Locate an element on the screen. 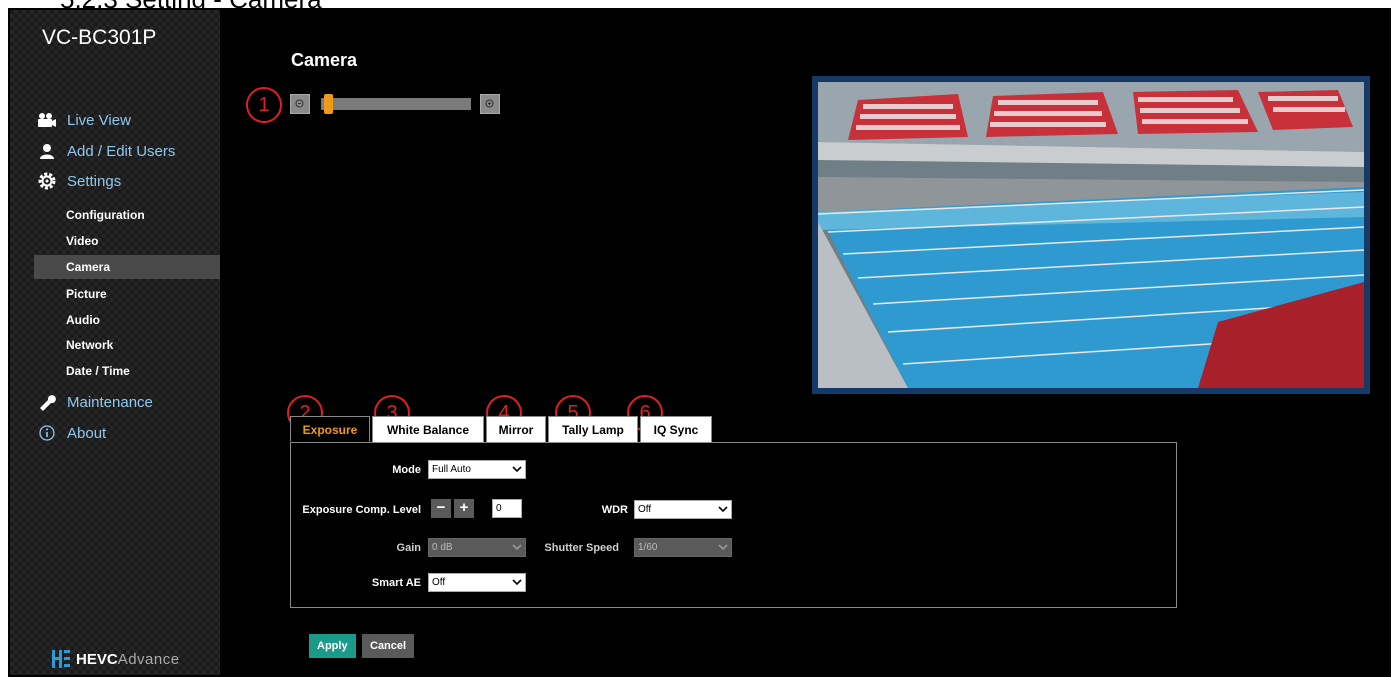 The image size is (1397, 677). nav-about: About is located at coordinates (71, 433).